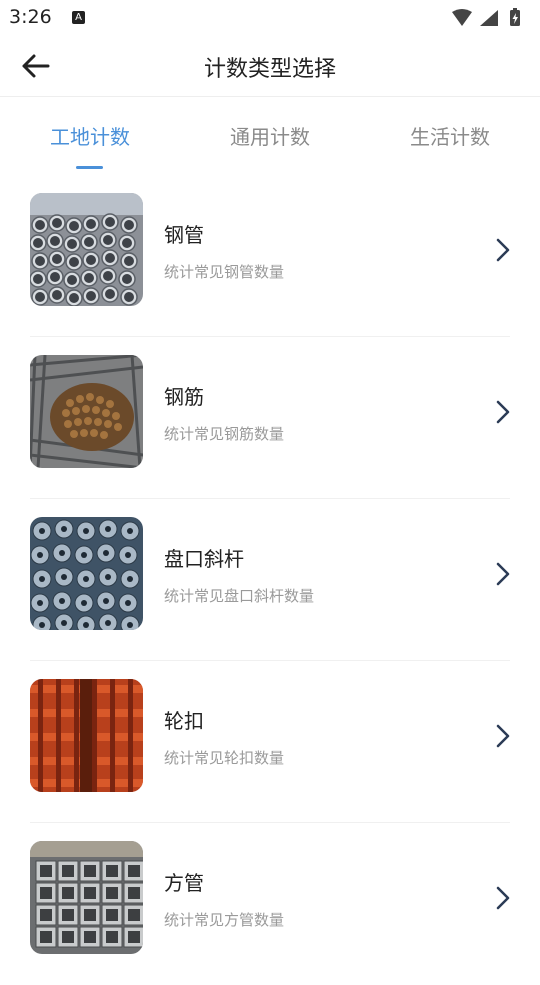 This screenshot has height=985, width=540. I want to click on tab-construction-count: 工地计数, so click(90, 135).